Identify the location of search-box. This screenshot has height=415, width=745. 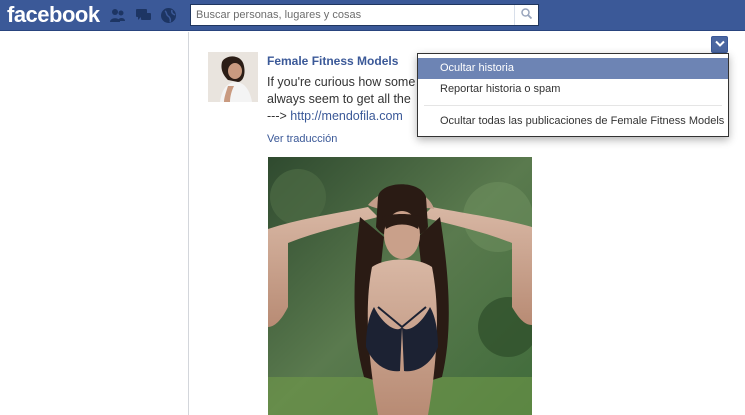
(364, 15).